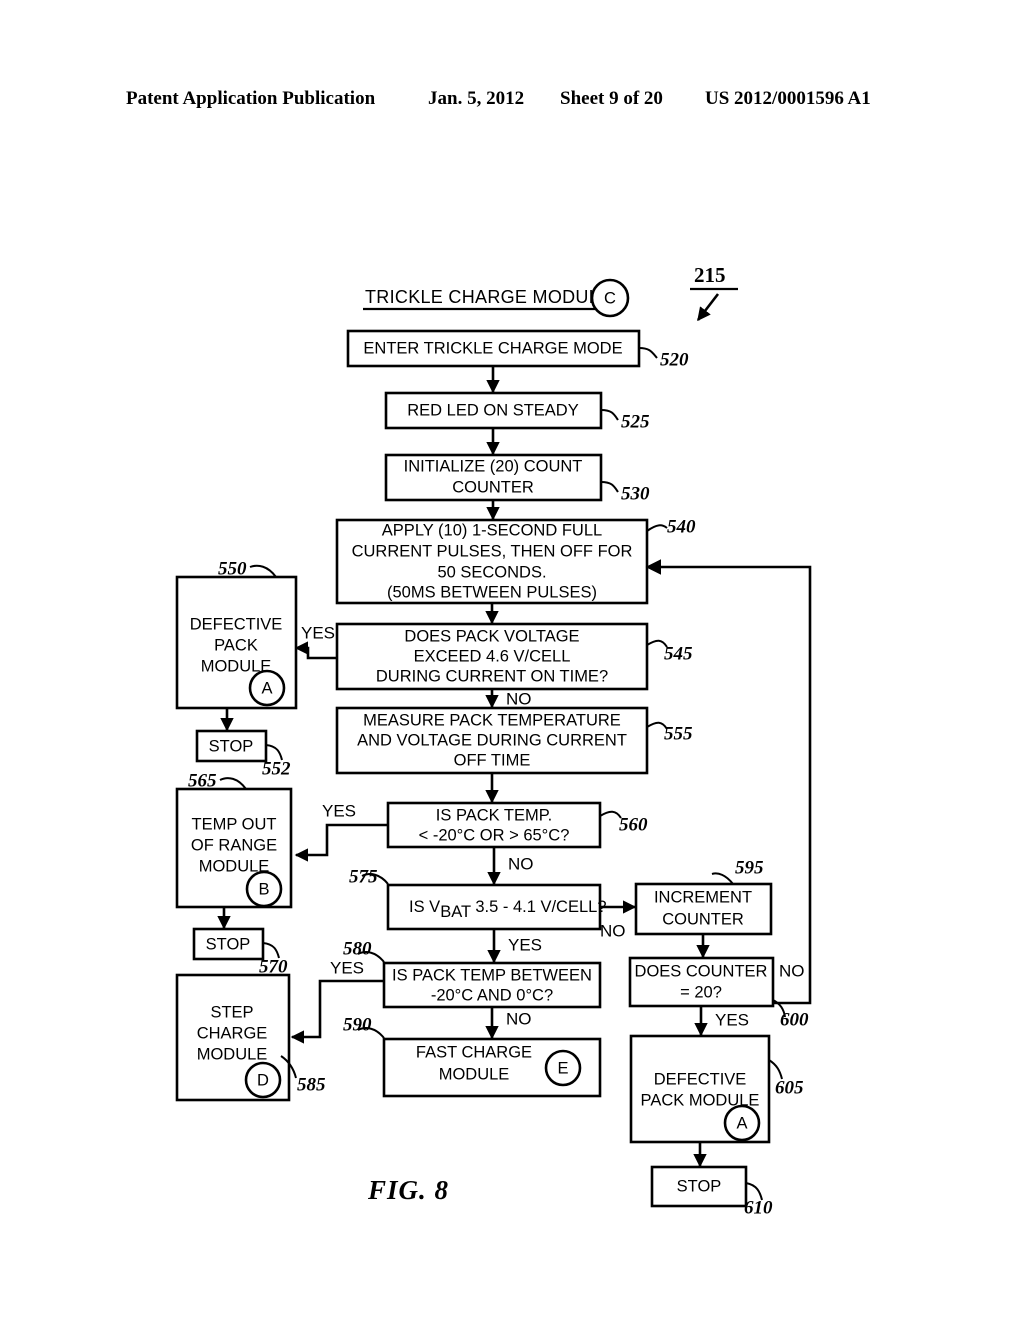 The height and width of the screenshot is (1320, 1024). I want to click on ref-number-520: 520, so click(674, 359).